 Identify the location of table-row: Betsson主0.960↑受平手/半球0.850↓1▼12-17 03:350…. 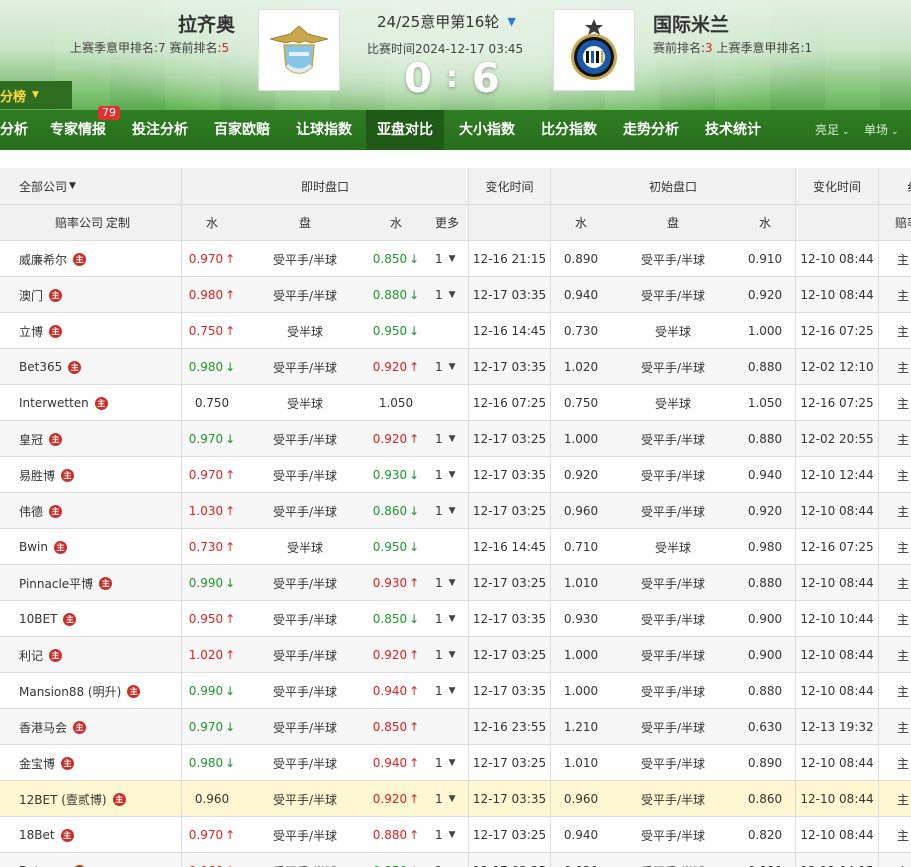
(455, 860).